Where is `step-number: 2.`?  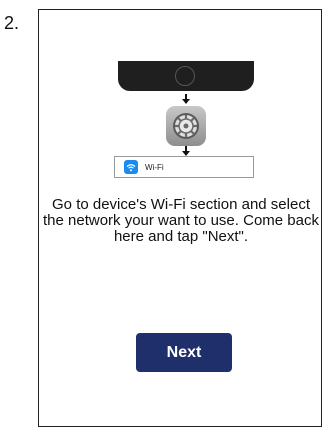
step-number: 2. is located at coordinates (12, 23).